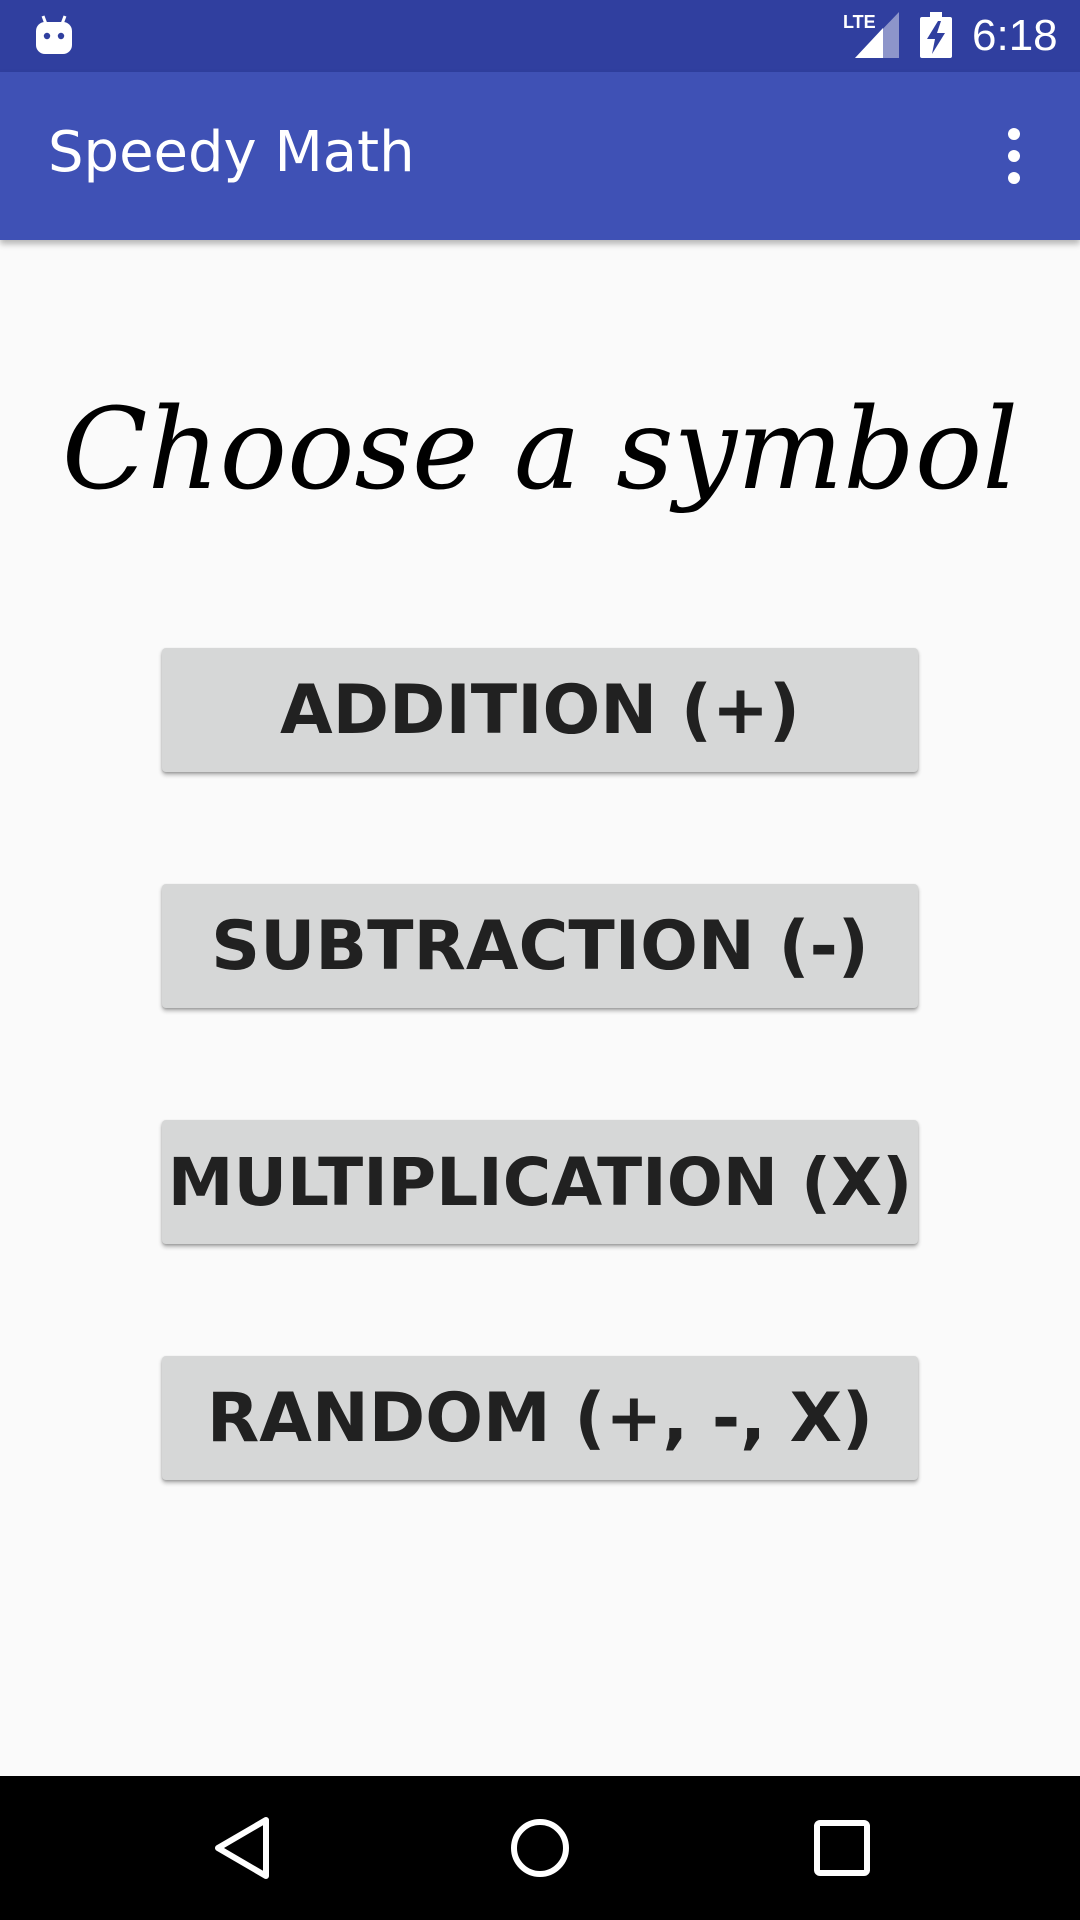 This screenshot has width=1080, height=1920. What do you see at coordinates (842, 1848) in the screenshot?
I see `recent-apps-icon` at bounding box center [842, 1848].